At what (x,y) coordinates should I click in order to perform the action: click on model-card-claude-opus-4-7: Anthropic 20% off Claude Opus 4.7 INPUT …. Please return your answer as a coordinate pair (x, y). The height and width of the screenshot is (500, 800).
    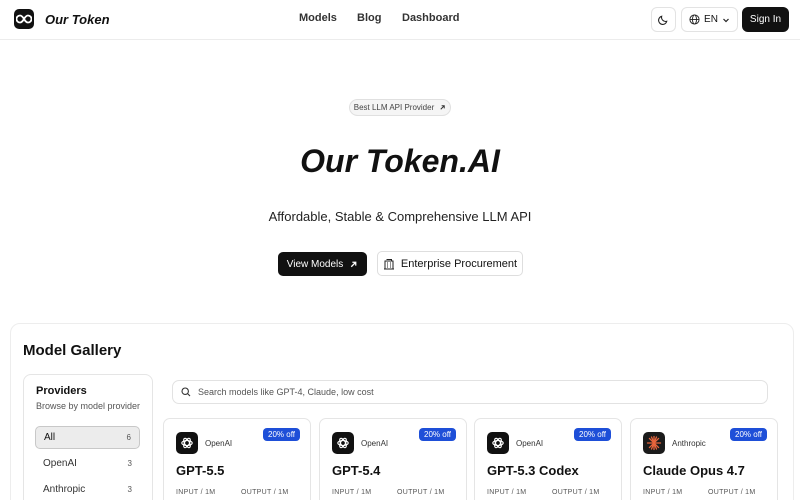
    Looking at the image, I should click on (704, 459).